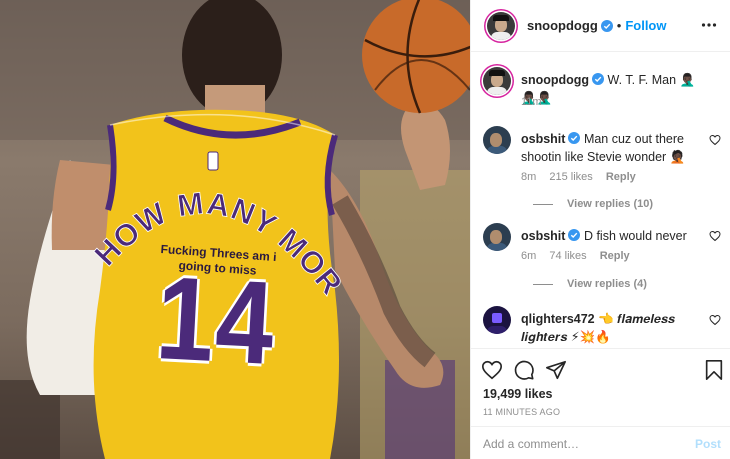 Image resolution: width=730 pixels, height=459 pixels. Describe the element at coordinates (607, 284) in the screenshot. I see `view-replies-label: View replies (4)` at that location.